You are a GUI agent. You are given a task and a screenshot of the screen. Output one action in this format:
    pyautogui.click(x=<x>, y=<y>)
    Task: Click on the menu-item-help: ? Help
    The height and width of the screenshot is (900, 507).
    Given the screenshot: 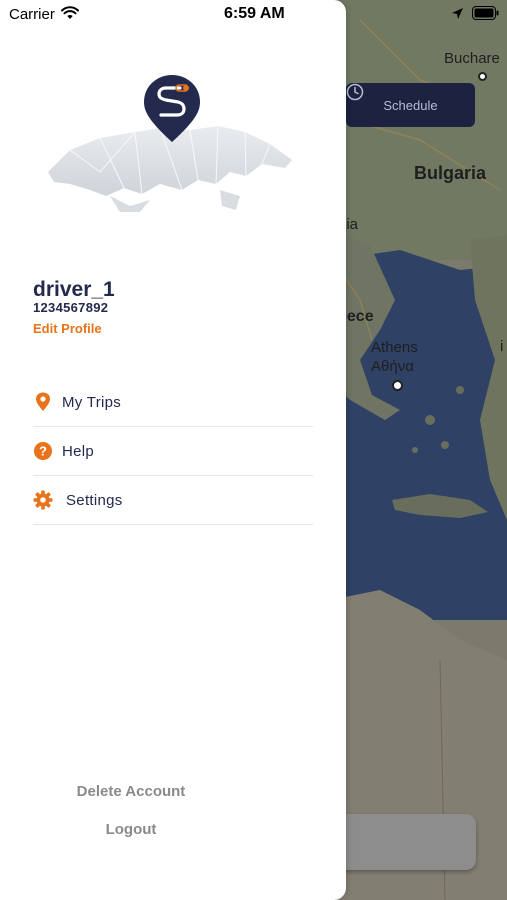 What is the action you would take?
    pyautogui.click(x=173, y=451)
    